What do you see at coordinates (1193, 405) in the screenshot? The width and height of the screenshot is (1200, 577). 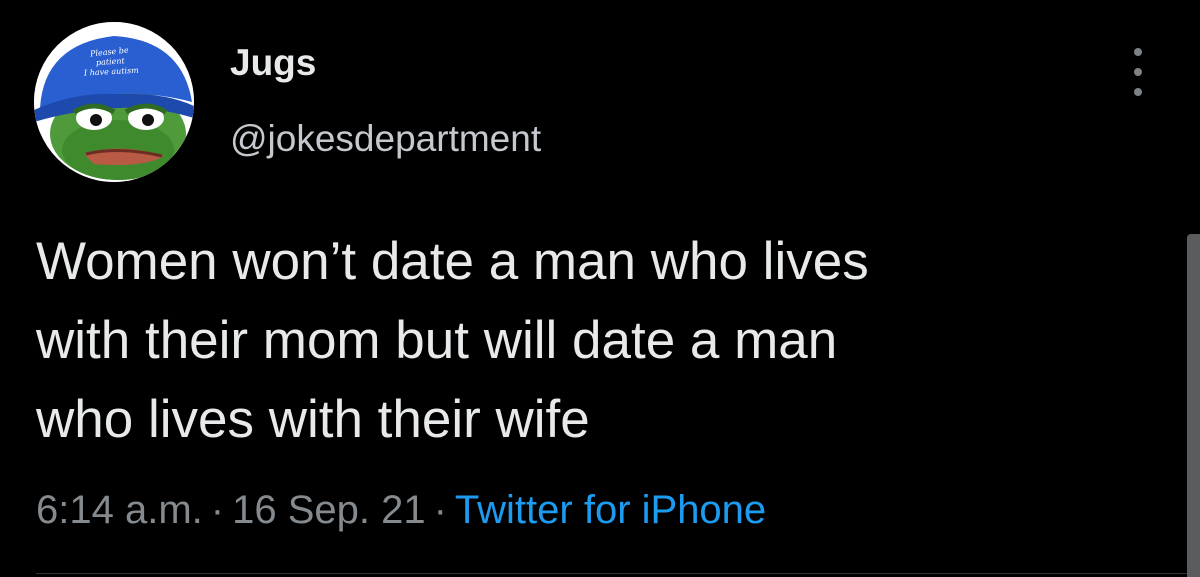 I see `scrollbar` at bounding box center [1193, 405].